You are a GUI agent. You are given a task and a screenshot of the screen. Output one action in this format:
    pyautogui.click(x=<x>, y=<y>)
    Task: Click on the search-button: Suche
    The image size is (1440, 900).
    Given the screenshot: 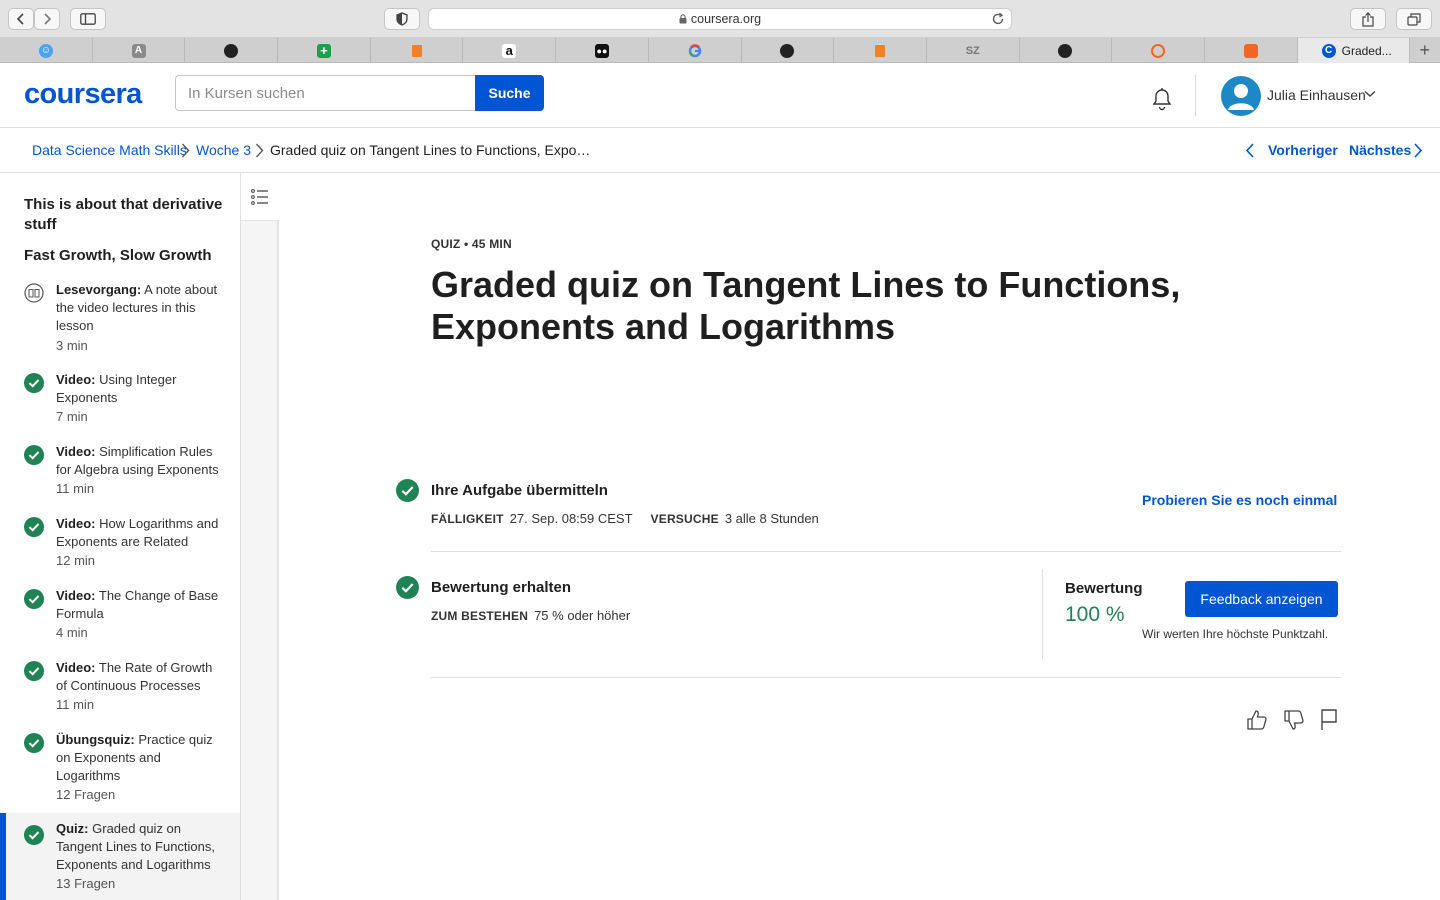 What is the action you would take?
    pyautogui.click(x=509, y=93)
    